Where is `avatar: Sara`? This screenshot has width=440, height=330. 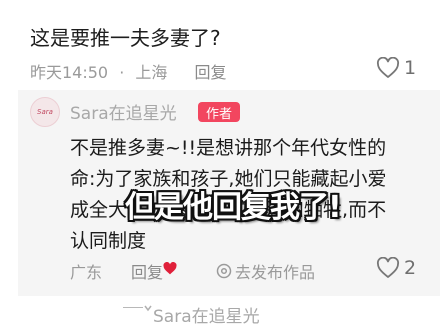
avatar: Sara is located at coordinates (45, 112).